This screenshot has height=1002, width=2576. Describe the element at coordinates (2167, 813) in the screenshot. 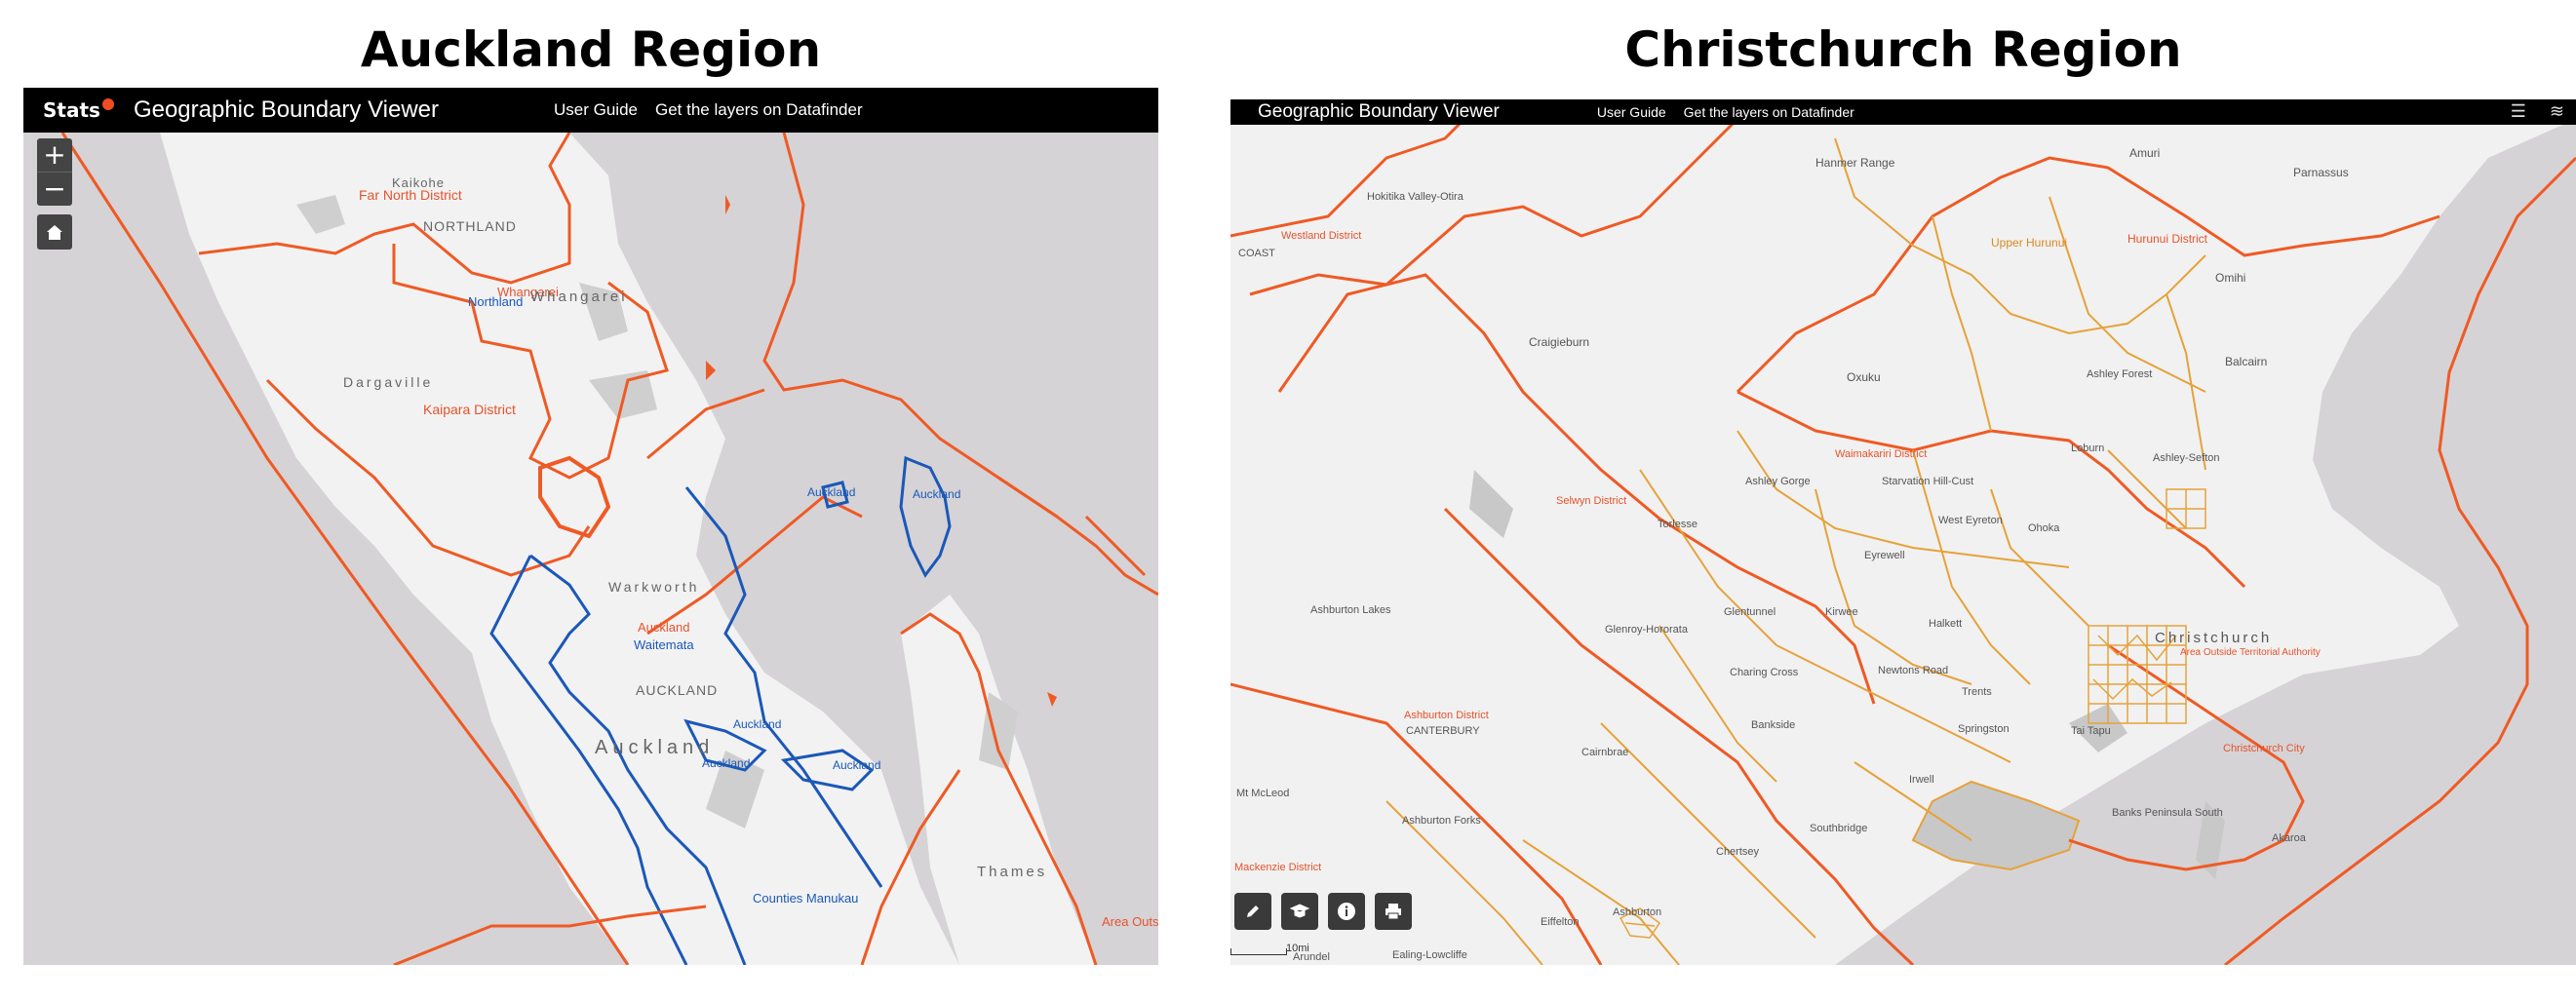

I see `label-banks-peninsula: Banks Peninsula South` at that location.